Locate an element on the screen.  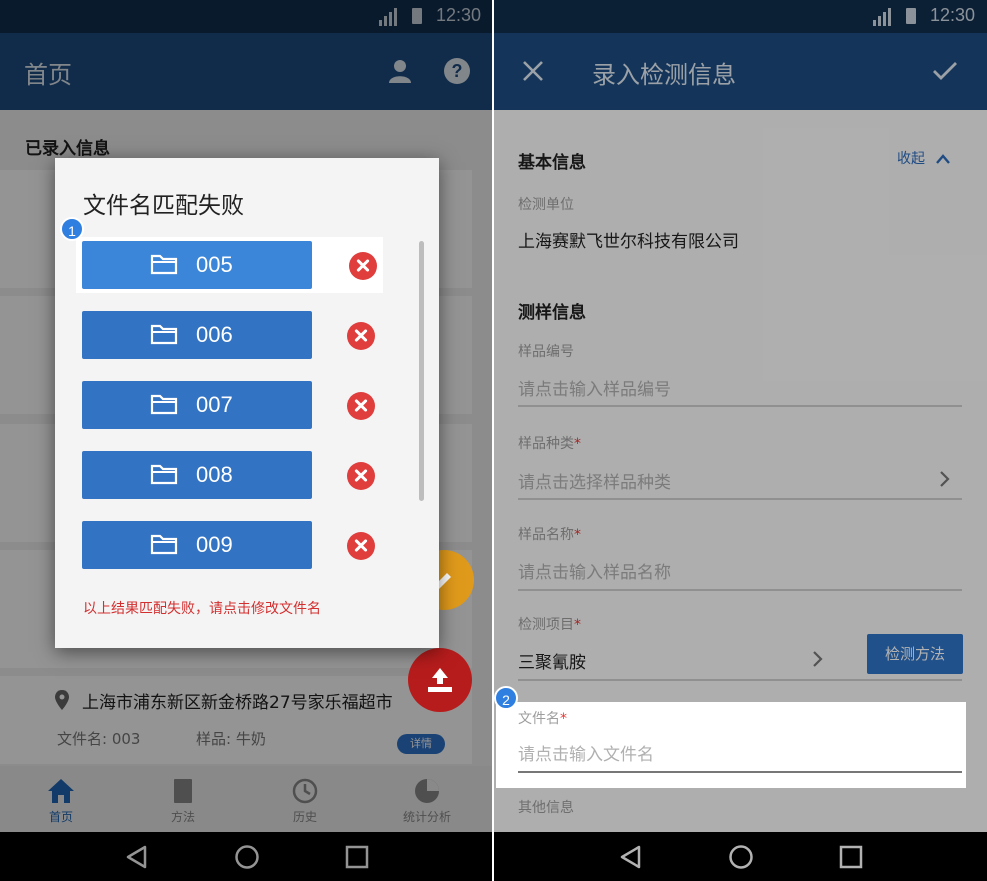
file-row: 009 is located at coordinates (225, 545).